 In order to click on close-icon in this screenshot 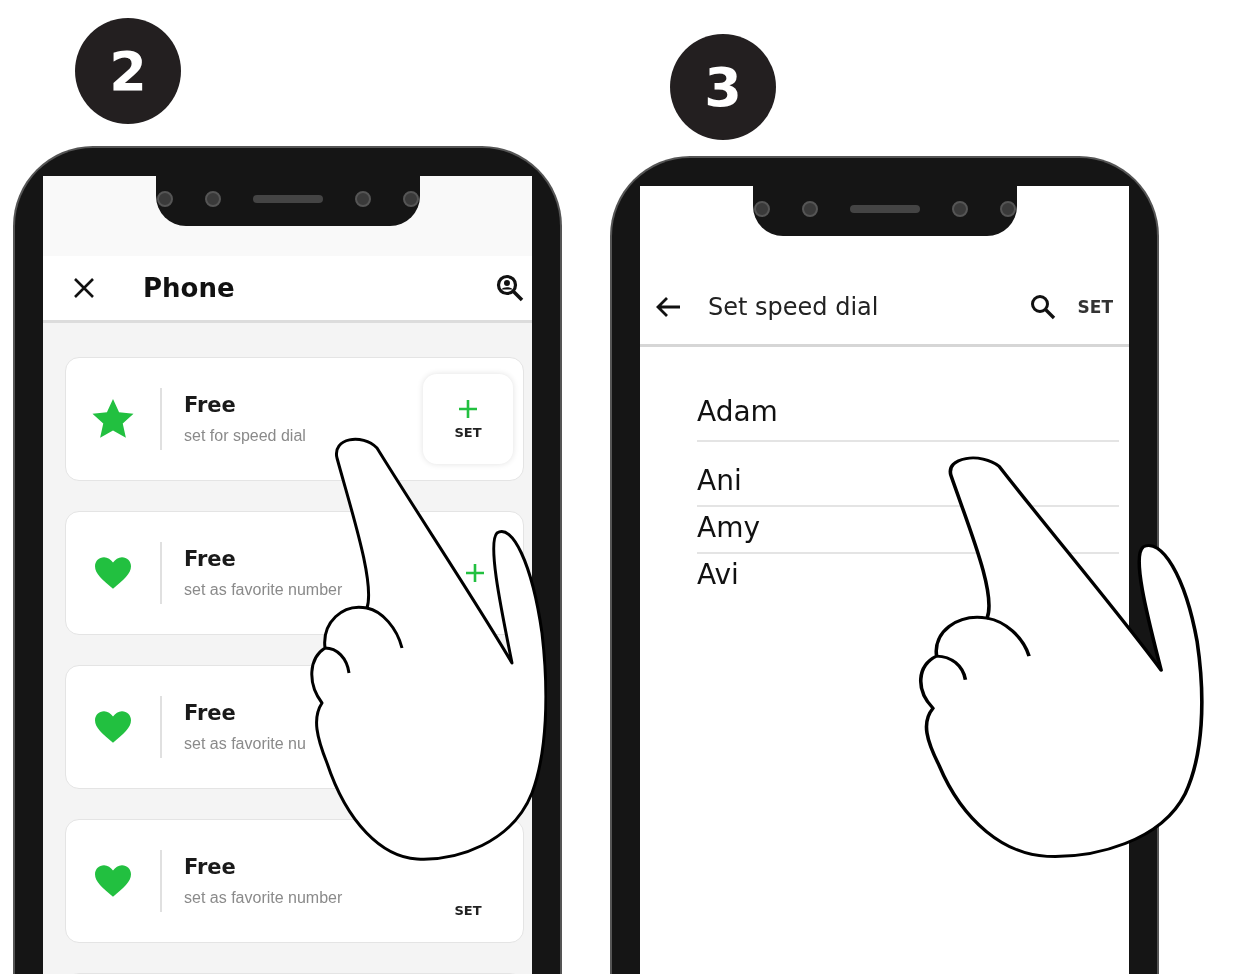, I will do `click(84, 288)`.